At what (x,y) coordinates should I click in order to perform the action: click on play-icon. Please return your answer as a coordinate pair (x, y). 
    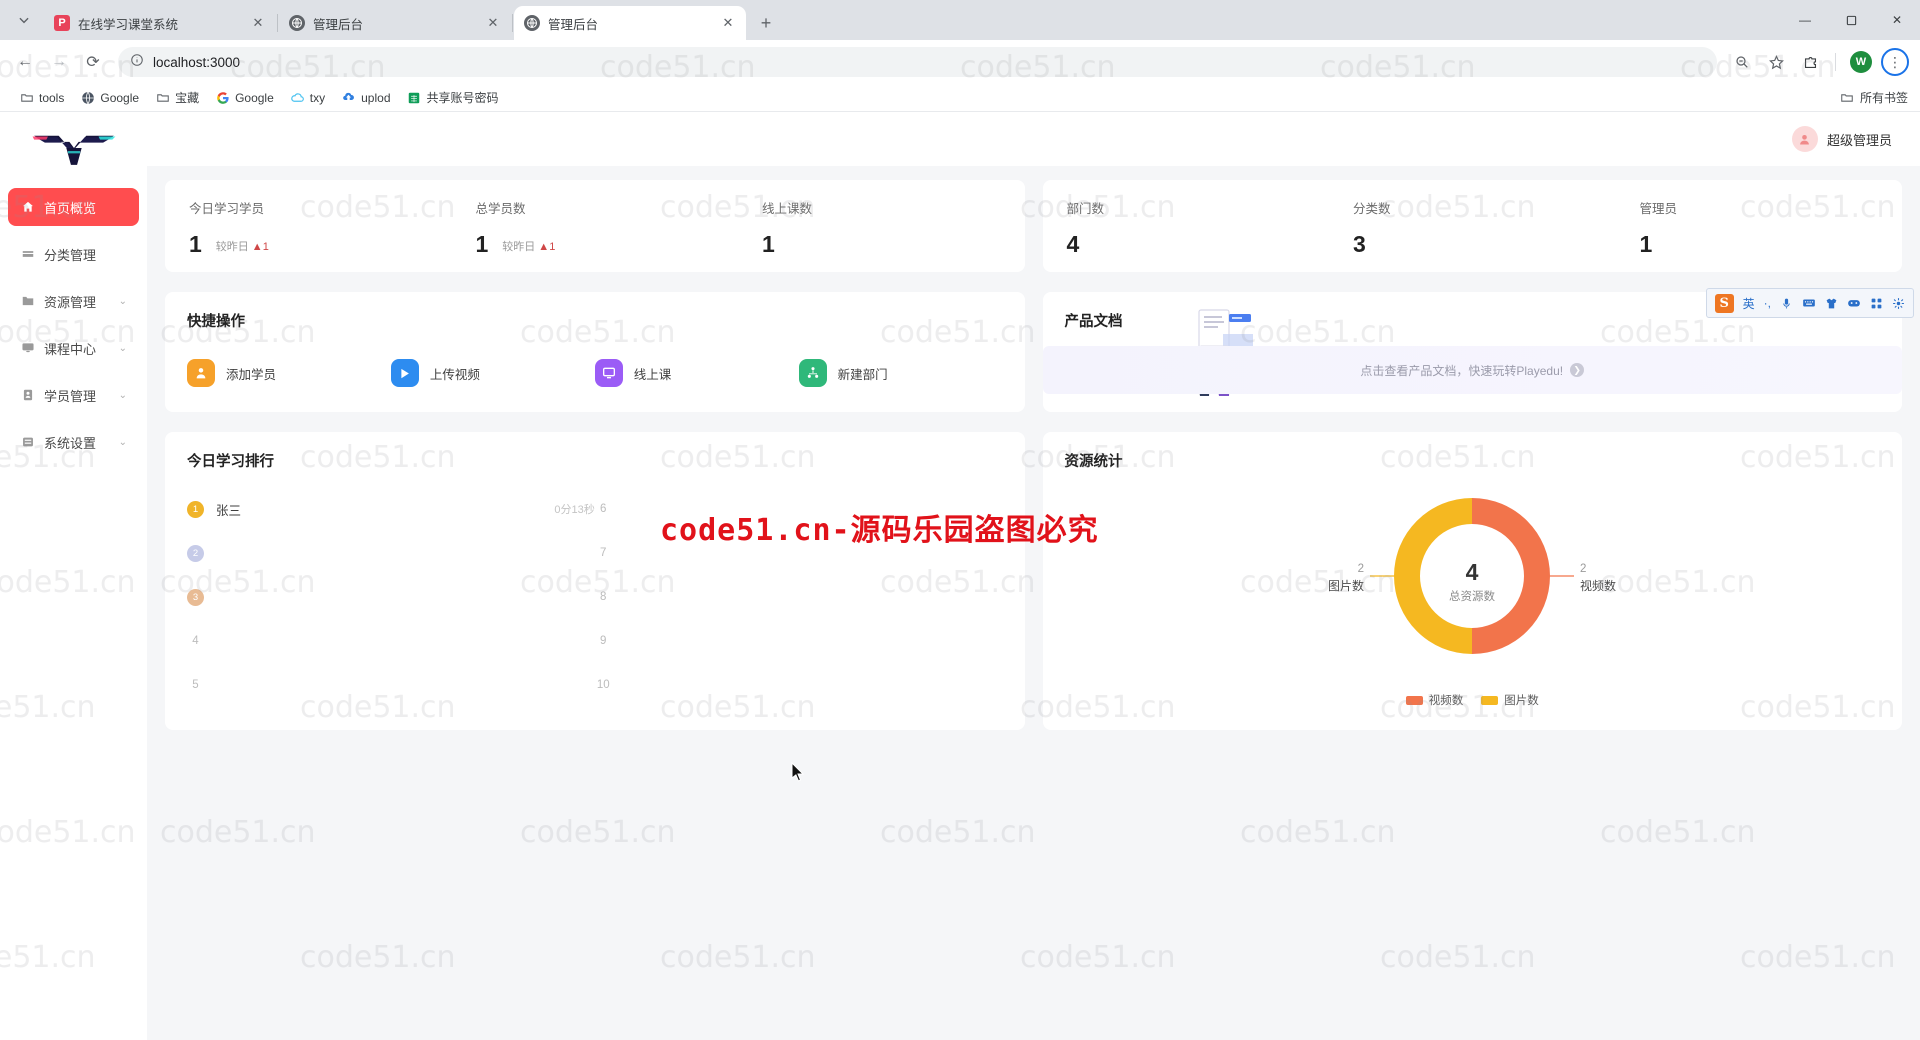
    Looking at the image, I should click on (404, 373).